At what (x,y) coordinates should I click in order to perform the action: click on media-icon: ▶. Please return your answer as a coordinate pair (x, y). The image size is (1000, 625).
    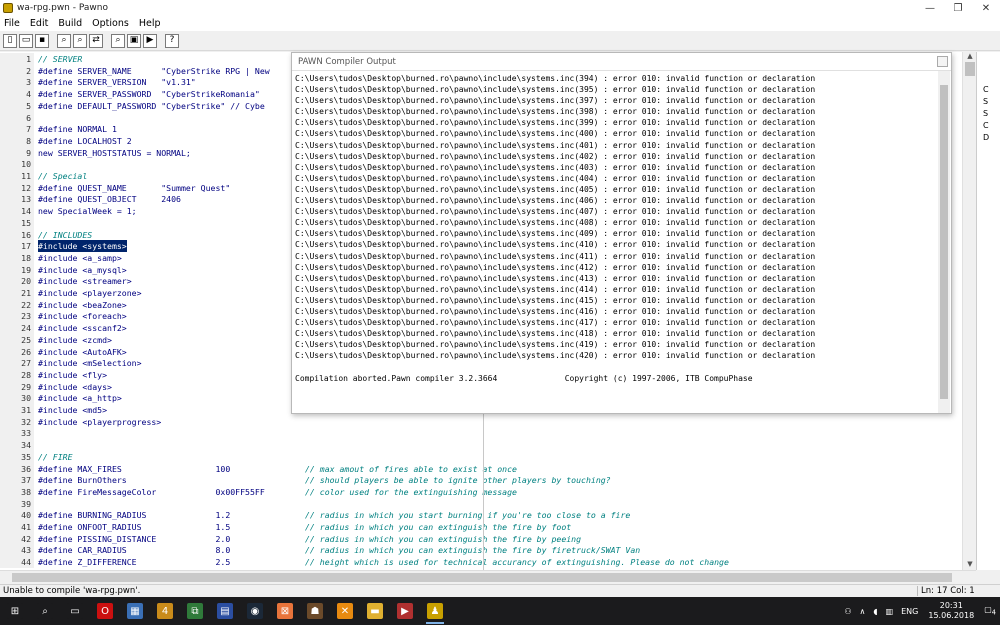
    Looking at the image, I should click on (405, 611).